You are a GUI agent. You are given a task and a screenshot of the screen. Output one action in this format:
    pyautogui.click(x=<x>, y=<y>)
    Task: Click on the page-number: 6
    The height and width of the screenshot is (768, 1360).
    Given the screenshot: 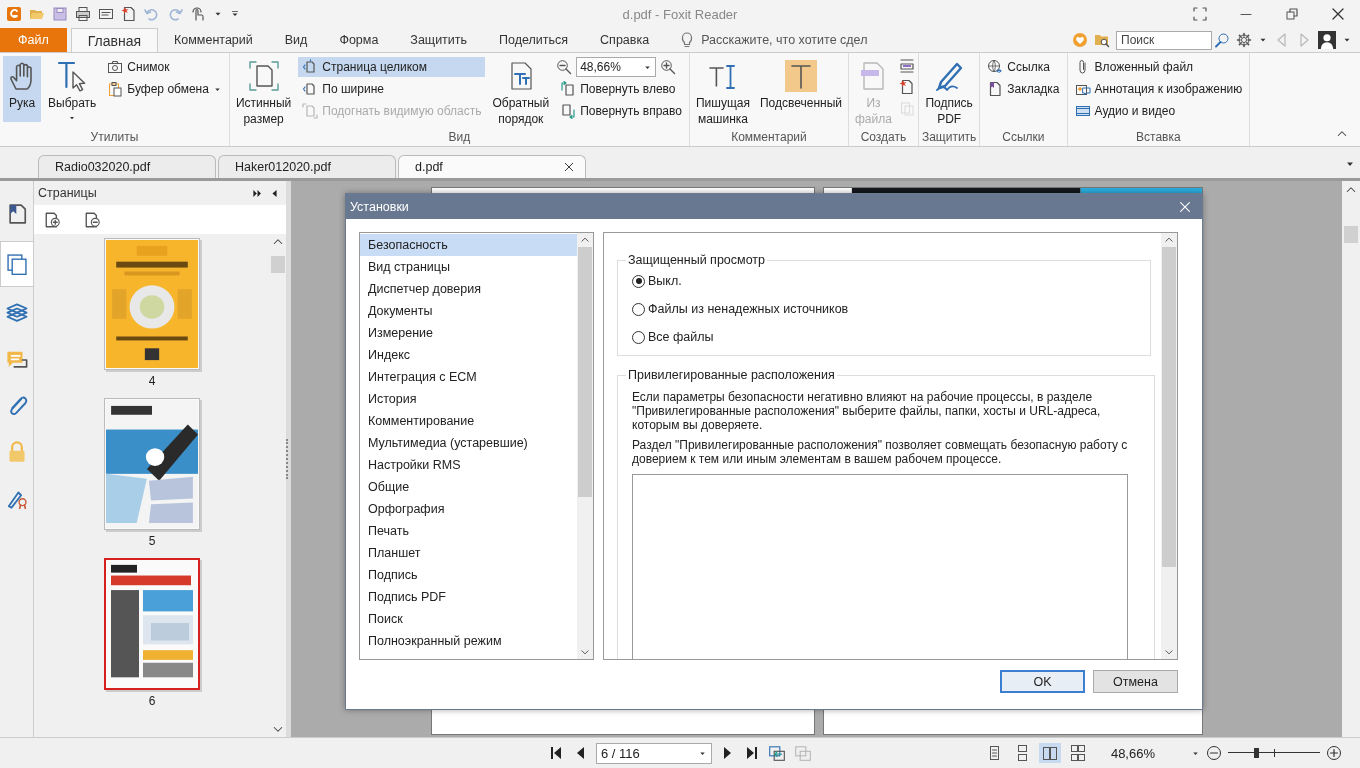 What is the action you would take?
    pyautogui.click(x=152, y=701)
    